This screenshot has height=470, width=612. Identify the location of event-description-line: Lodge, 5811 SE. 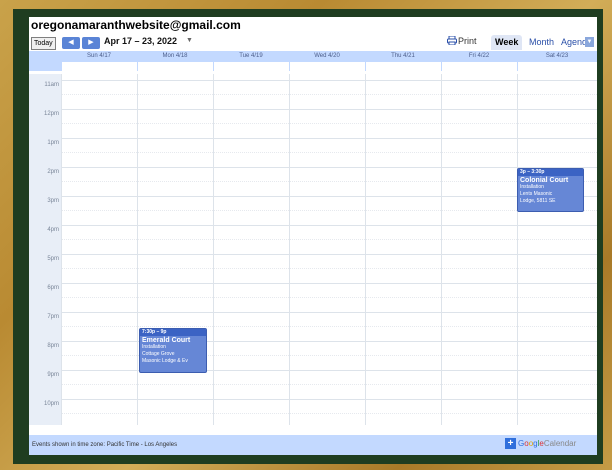
(538, 201).